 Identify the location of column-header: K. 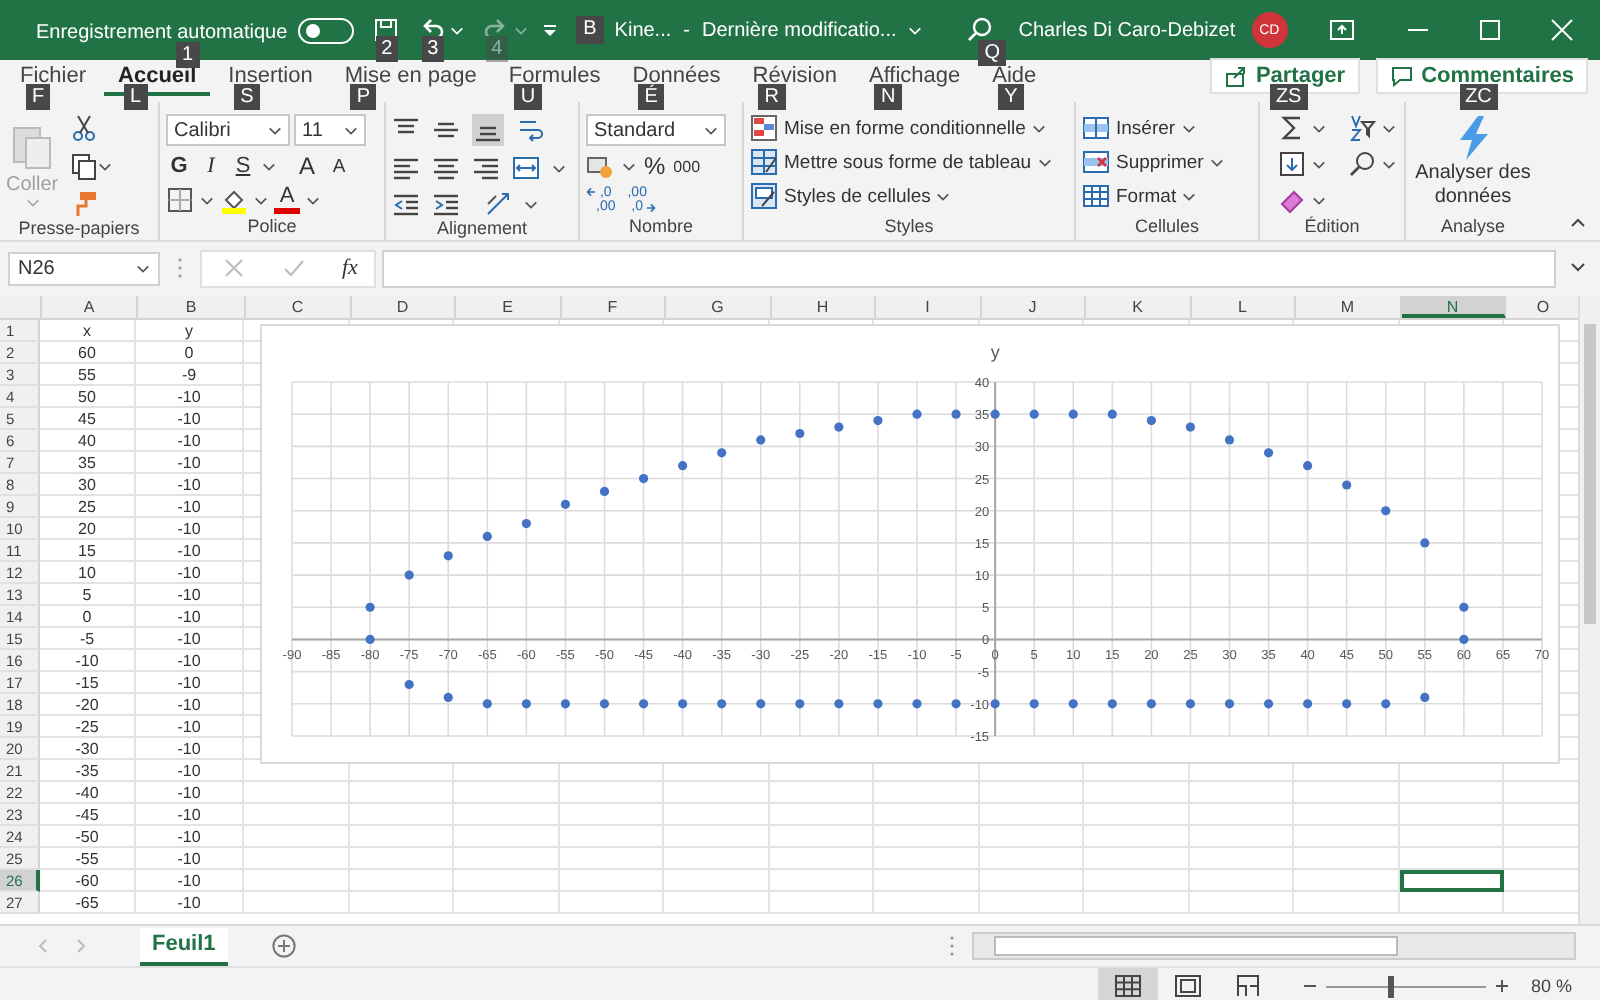
(1138, 307).